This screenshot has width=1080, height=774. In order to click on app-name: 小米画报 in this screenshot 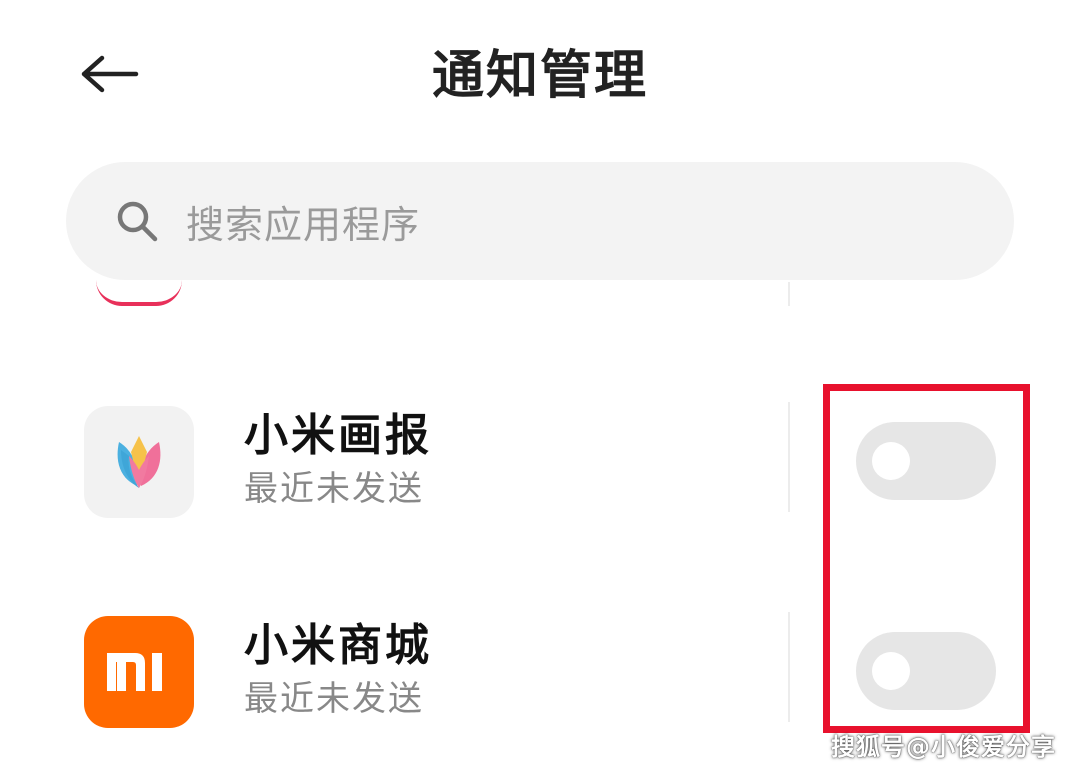, I will do `click(338, 435)`.